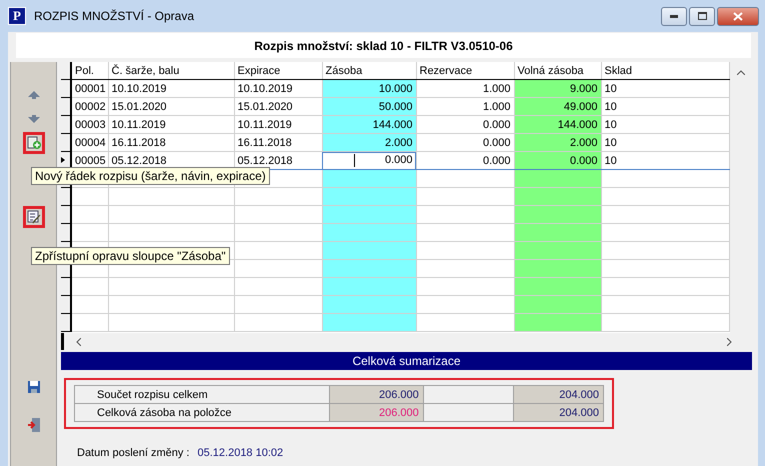 The width and height of the screenshot is (765, 466). Describe the element at coordinates (202, 395) in the screenshot. I see `summary-label: Součet rozpisu celkem` at that location.